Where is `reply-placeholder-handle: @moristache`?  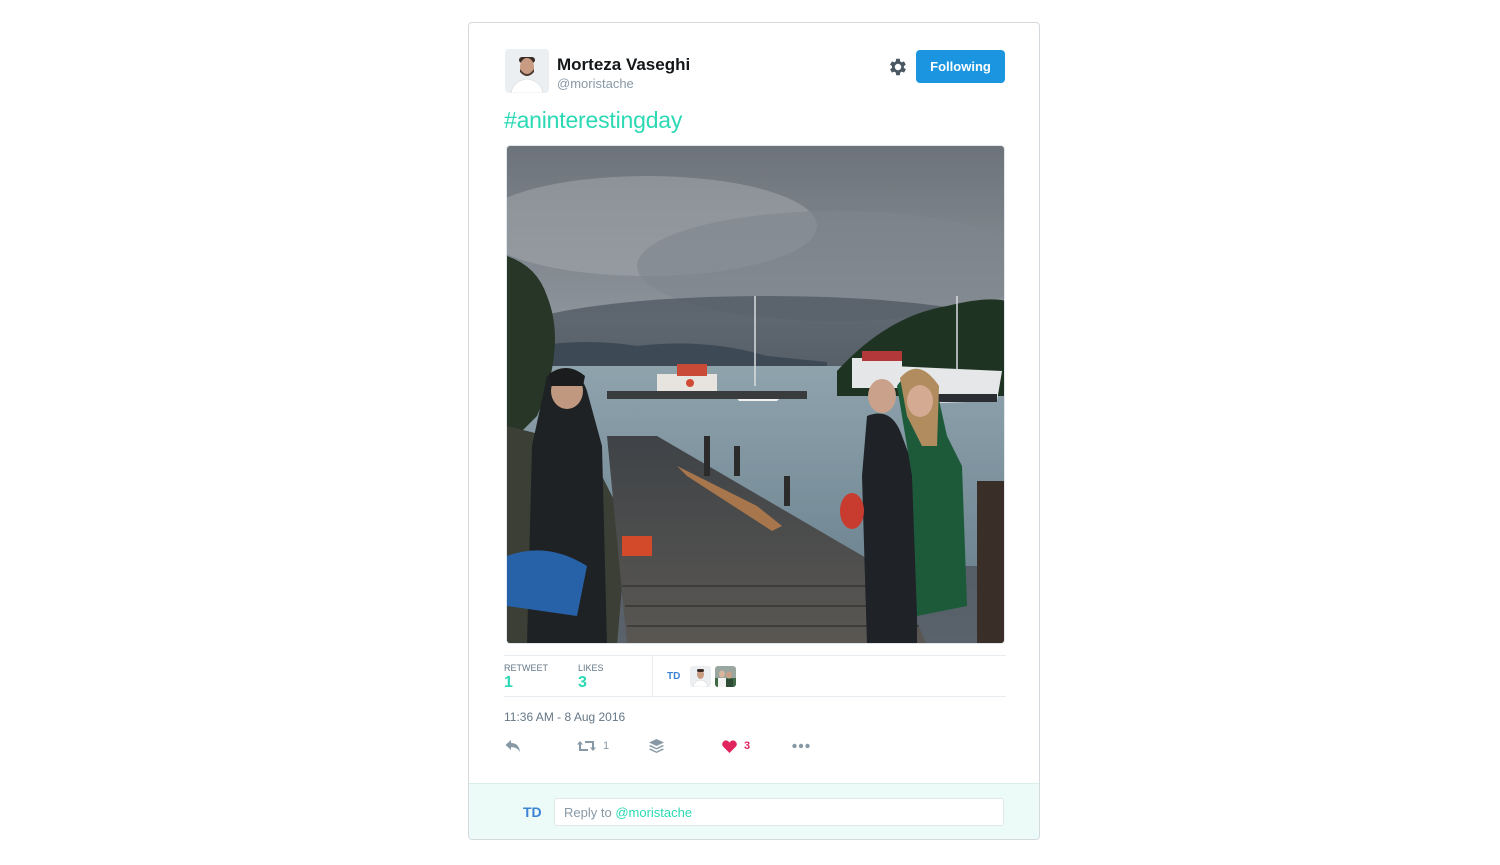 reply-placeholder-handle: @moristache is located at coordinates (654, 812).